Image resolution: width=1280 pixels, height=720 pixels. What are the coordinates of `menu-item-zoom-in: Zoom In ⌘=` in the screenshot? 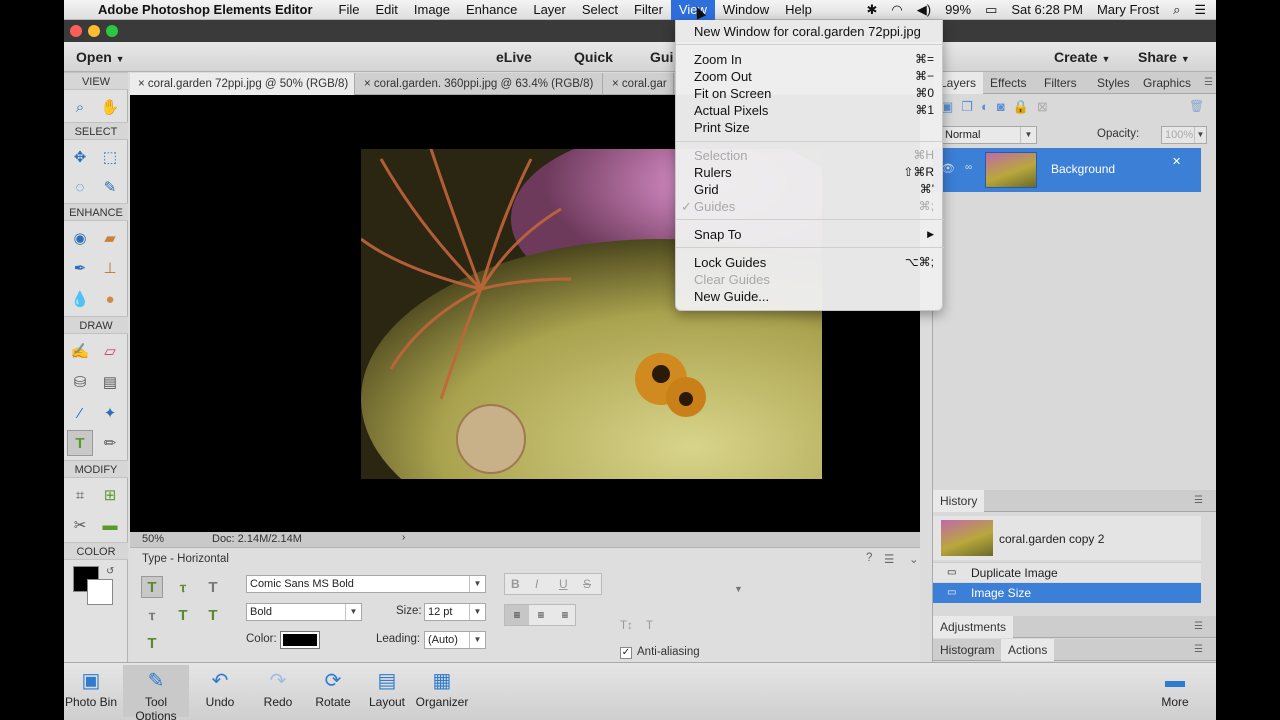 It's located at (810, 59).